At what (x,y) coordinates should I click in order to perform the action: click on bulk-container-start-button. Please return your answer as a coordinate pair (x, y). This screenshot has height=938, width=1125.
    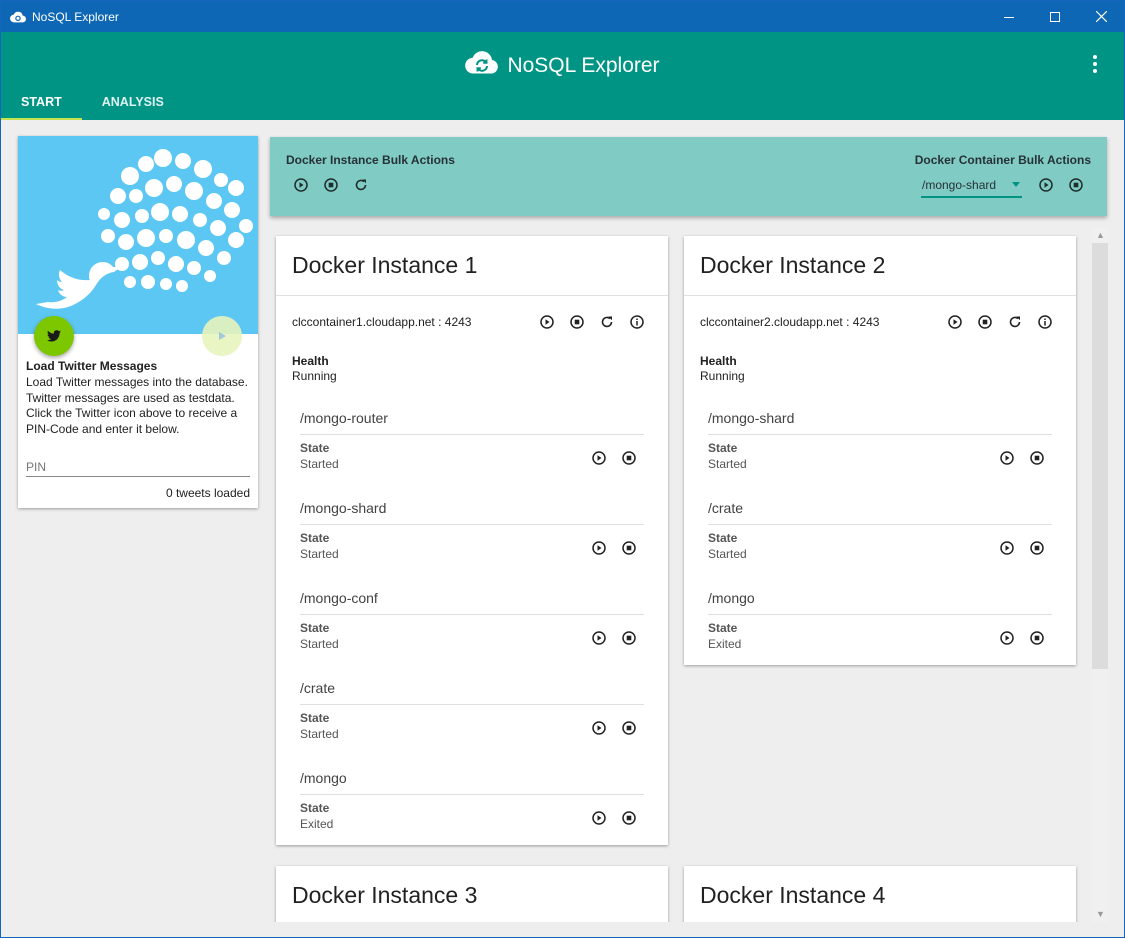
    Looking at the image, I should click on (1046, 185).